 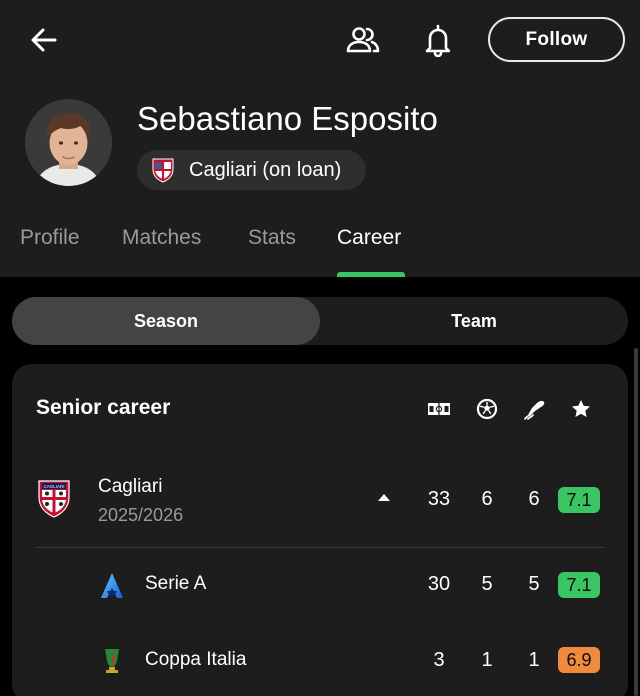 I want to click on arrow-left-icon, so click(x=44, y=40).